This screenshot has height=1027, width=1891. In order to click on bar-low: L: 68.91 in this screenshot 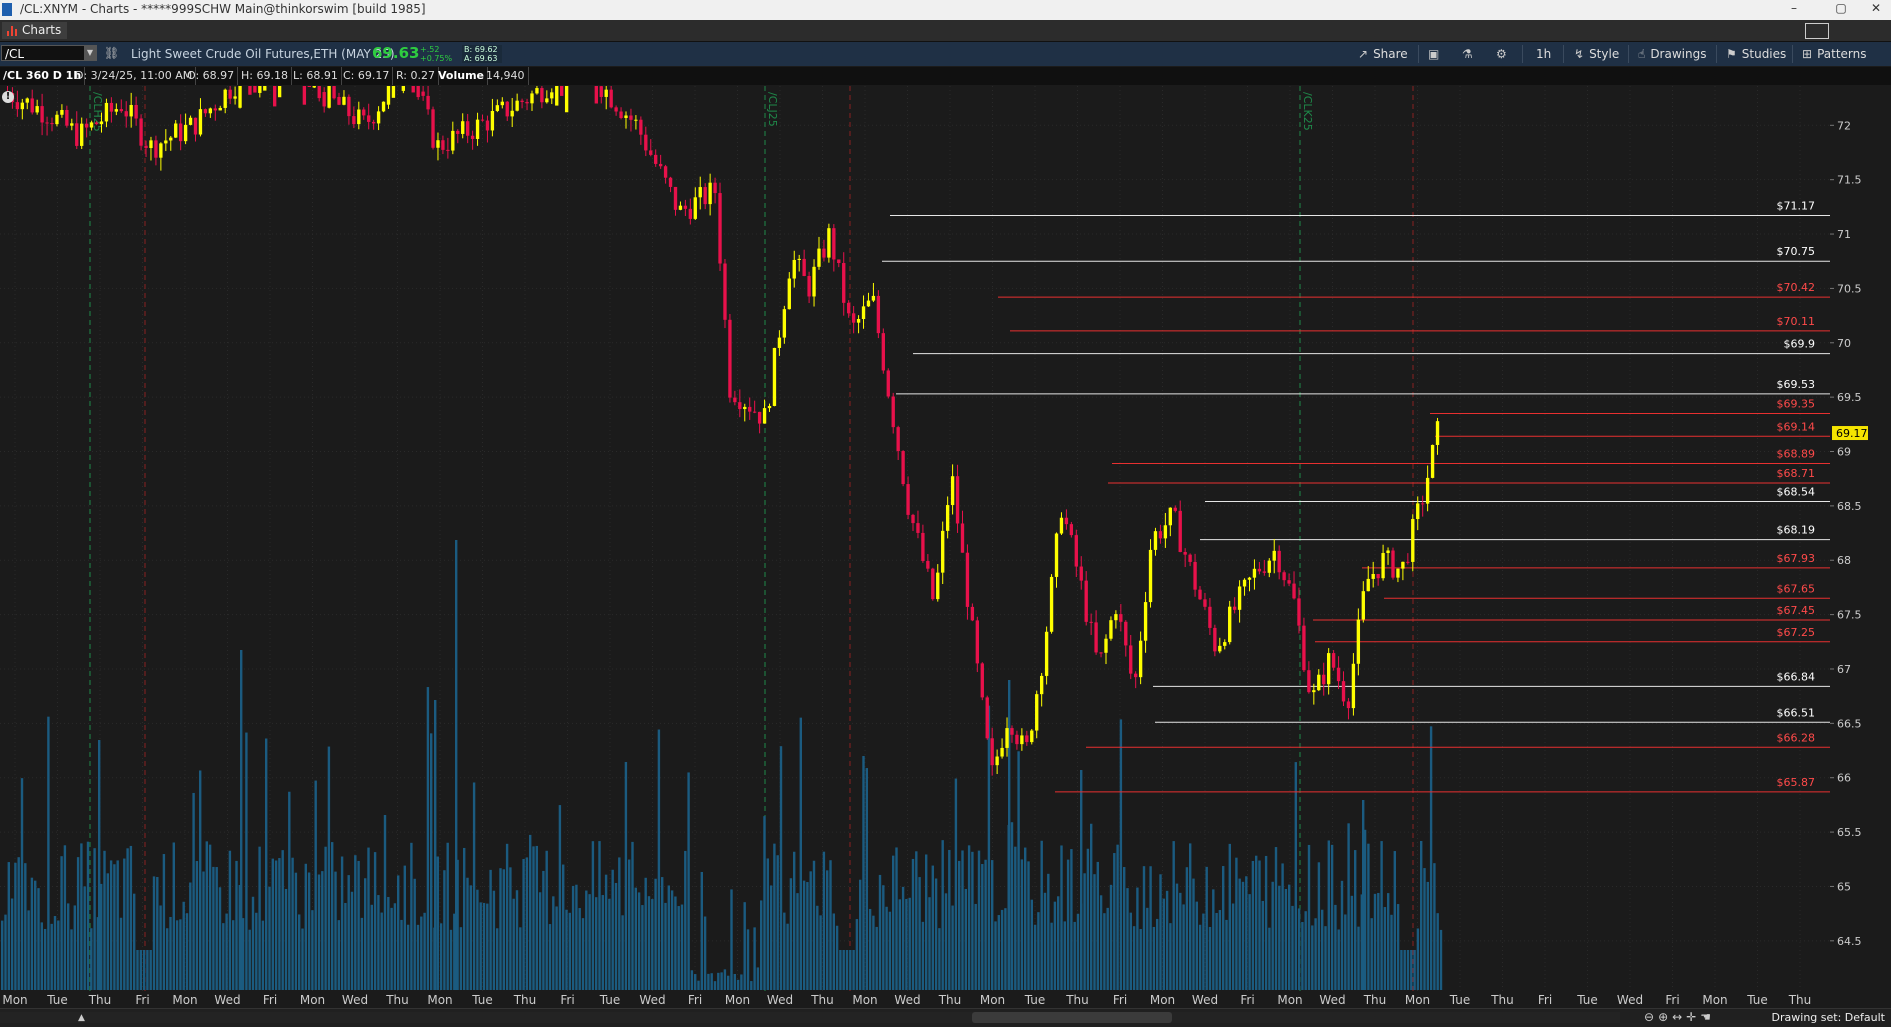, I will do `click(316, 76)`.